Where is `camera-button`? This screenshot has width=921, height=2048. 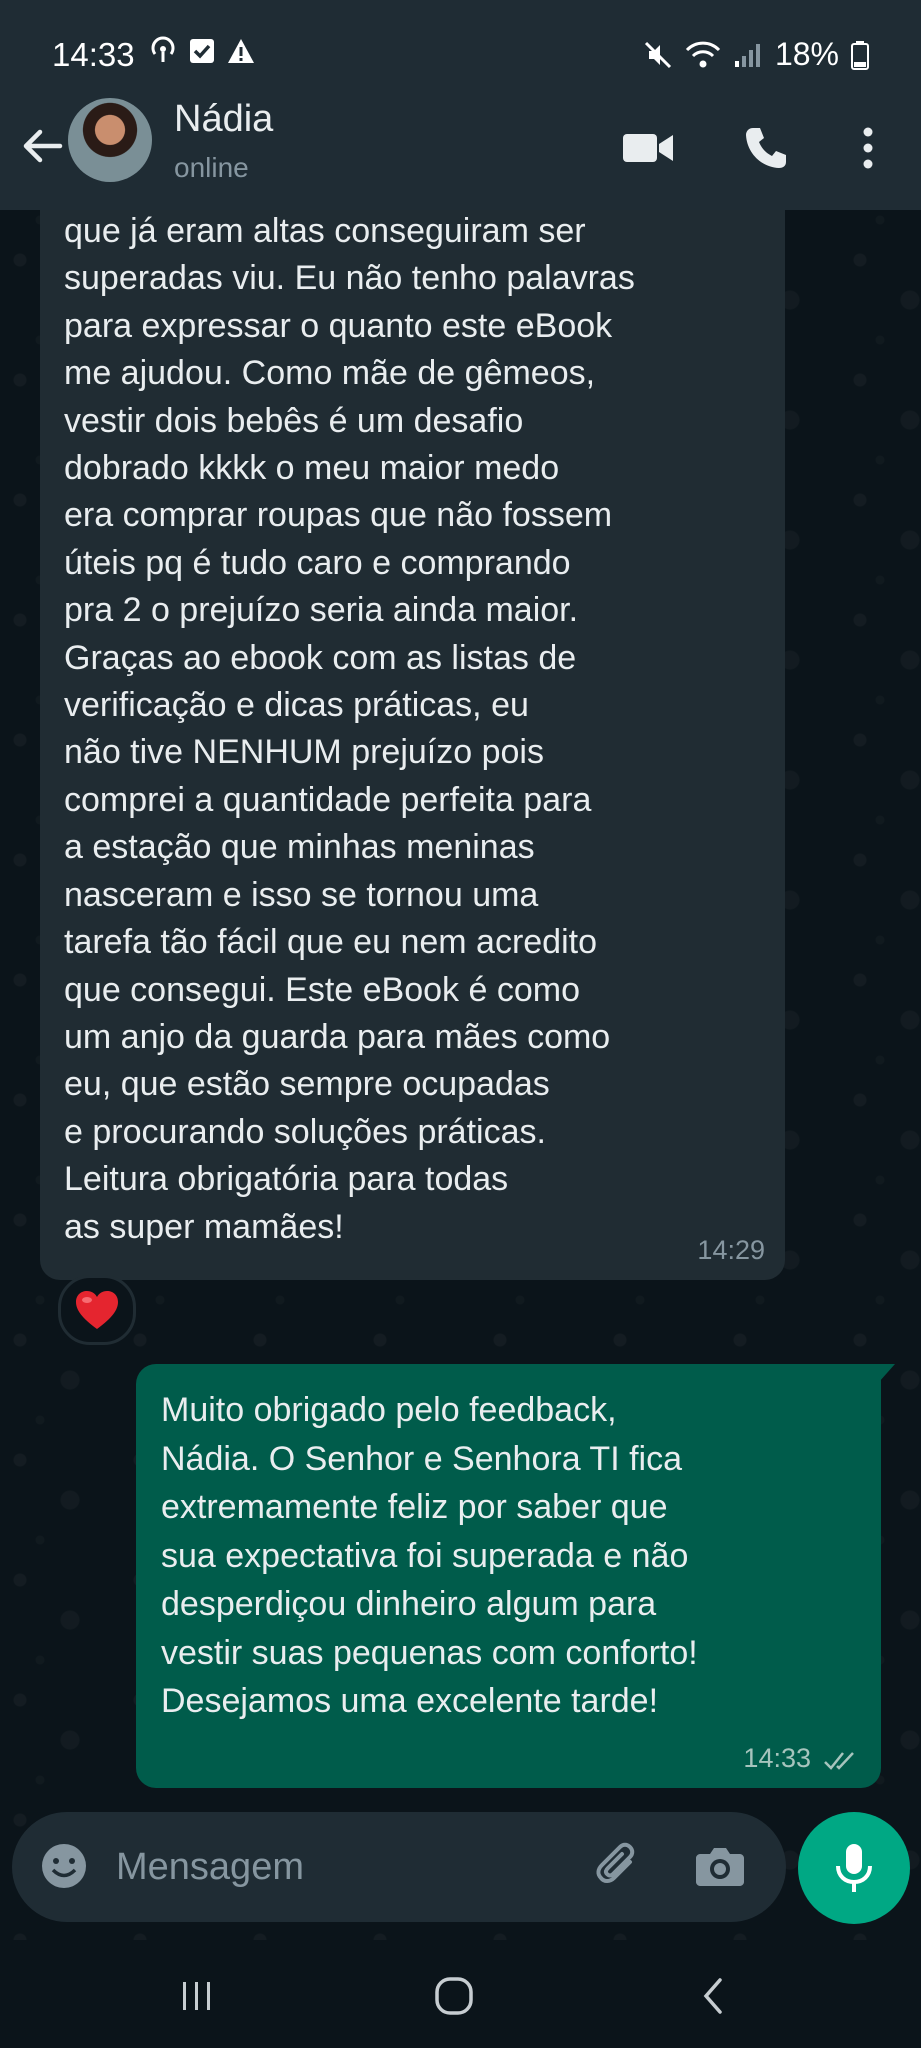
camera-button is located at coordinates (720, 1866).